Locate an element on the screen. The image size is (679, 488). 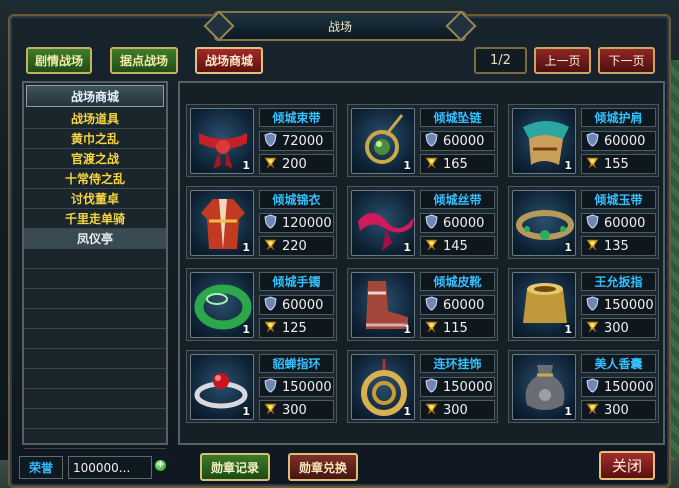
item-card: 1 倾城坠链 60000 165 is located at coordinates (422, 140).